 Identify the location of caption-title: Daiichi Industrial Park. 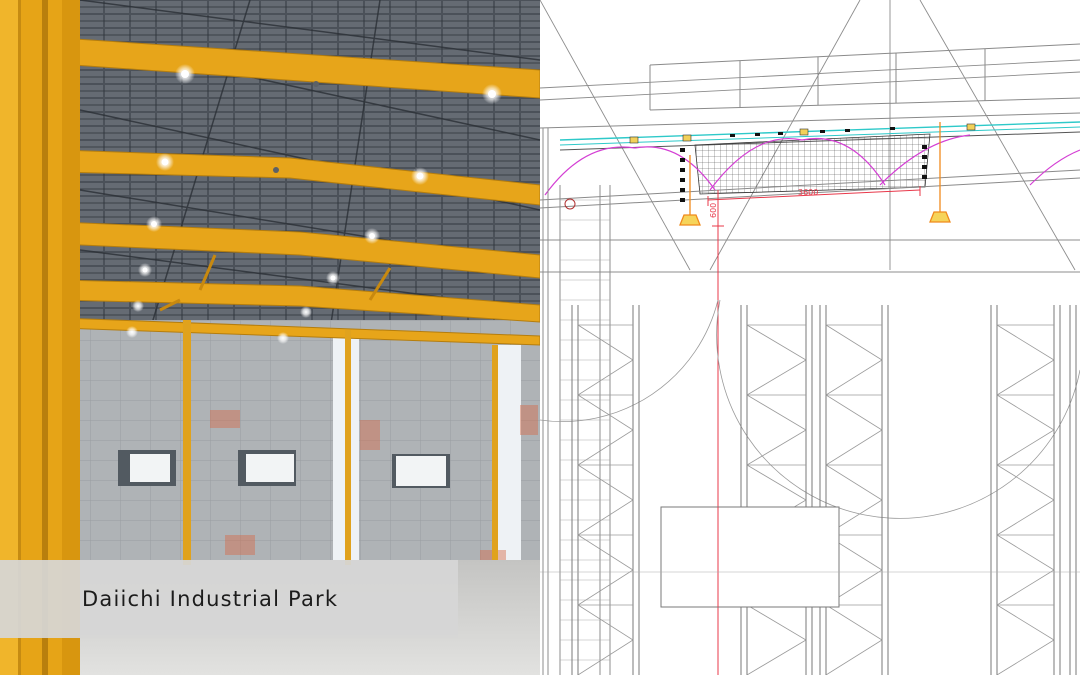
(210, 599).